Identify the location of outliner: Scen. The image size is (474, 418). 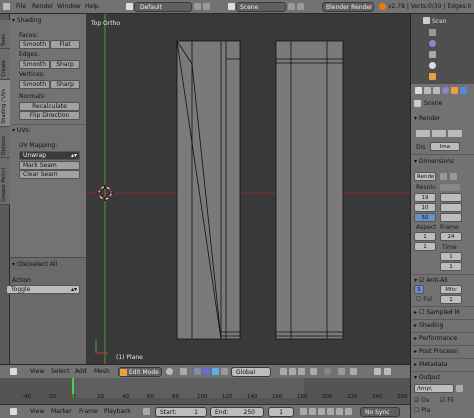
(442, 49).